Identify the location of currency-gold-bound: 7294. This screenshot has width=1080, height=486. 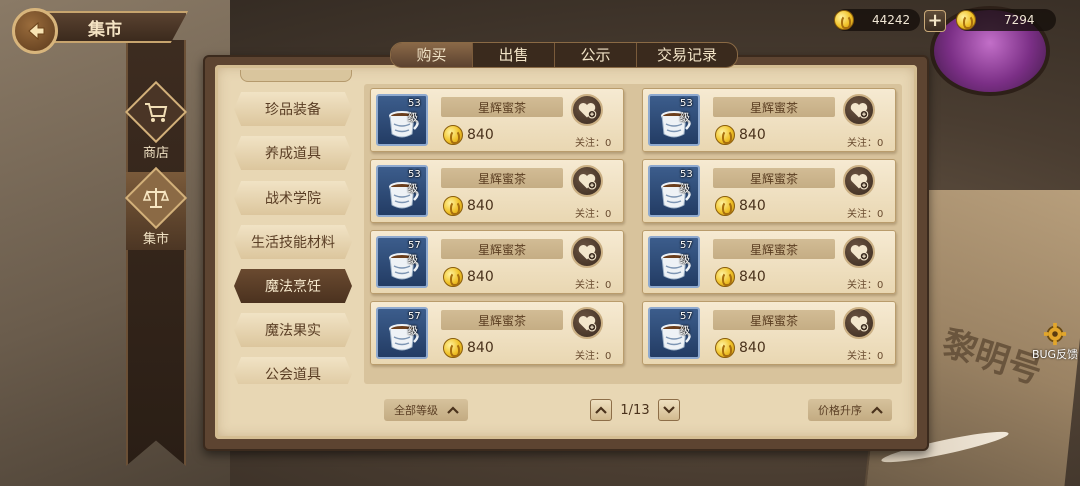
(1006, 20).